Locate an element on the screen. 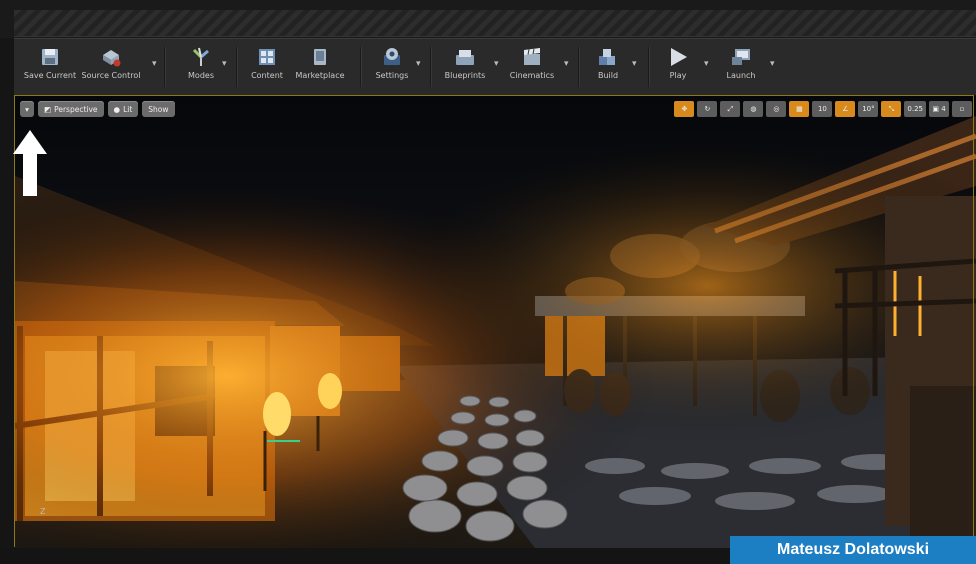  world-space-icon: ◍ is located at coordinates (753, 109).